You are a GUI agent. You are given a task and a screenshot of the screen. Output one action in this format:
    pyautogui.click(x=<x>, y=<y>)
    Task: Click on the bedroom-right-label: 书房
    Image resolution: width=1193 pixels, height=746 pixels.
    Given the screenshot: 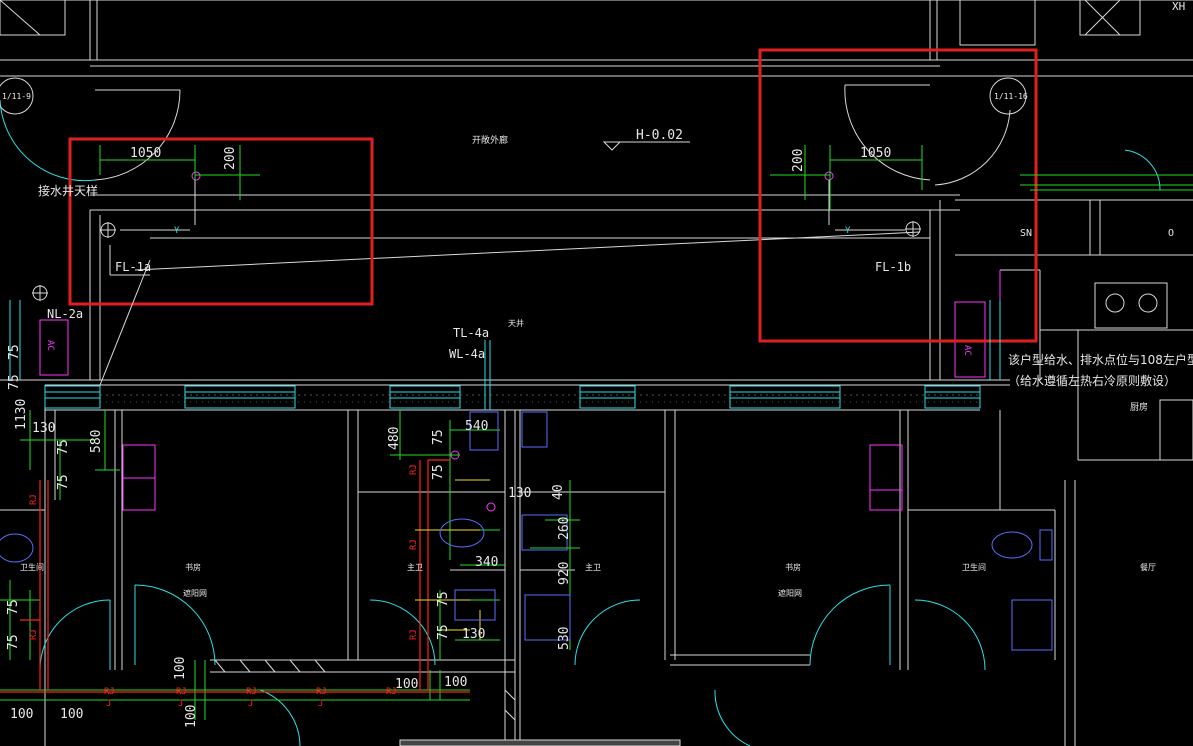 What is the action you would take?
    pyautogui.click(x=793, y=567)
    